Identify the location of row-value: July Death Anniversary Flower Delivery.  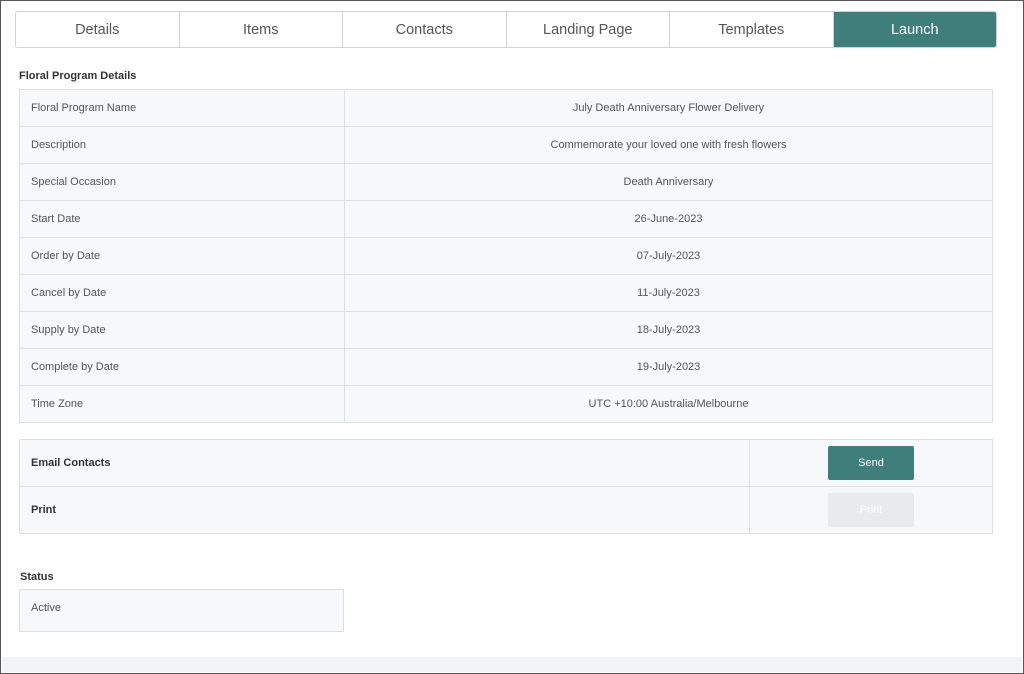
(668, 108).